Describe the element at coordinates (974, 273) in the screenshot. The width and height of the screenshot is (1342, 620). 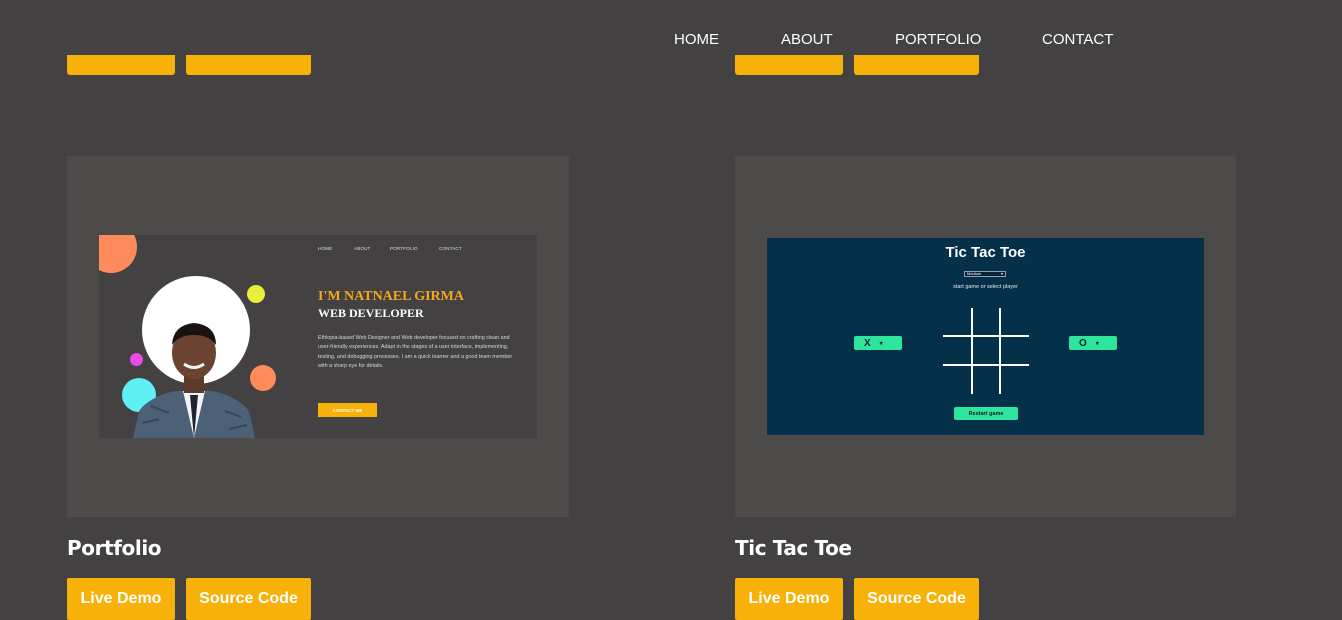
I see `preview-difficulty-value: Medium` at that location.